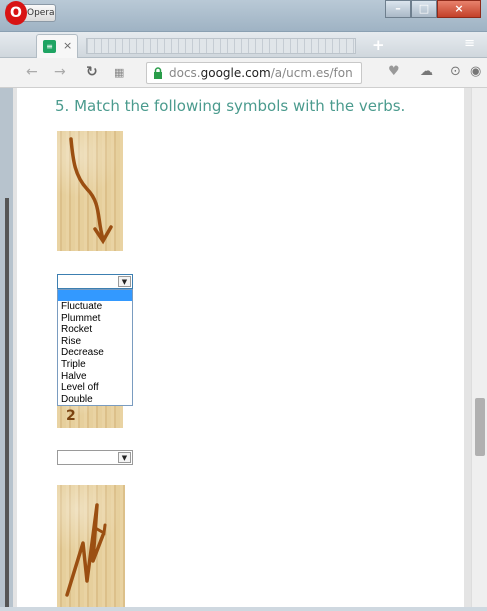  I want to click on minimize-button: –, so click(398, 9).